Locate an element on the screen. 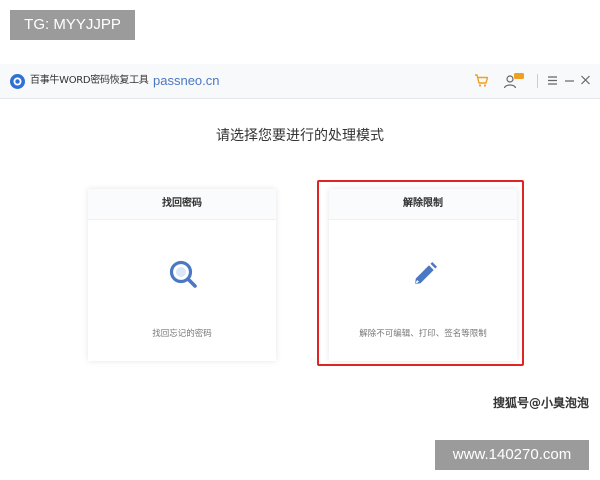 The width and height of the screenshot is (600, 480). search-icon is located at coordinates (183, 274).